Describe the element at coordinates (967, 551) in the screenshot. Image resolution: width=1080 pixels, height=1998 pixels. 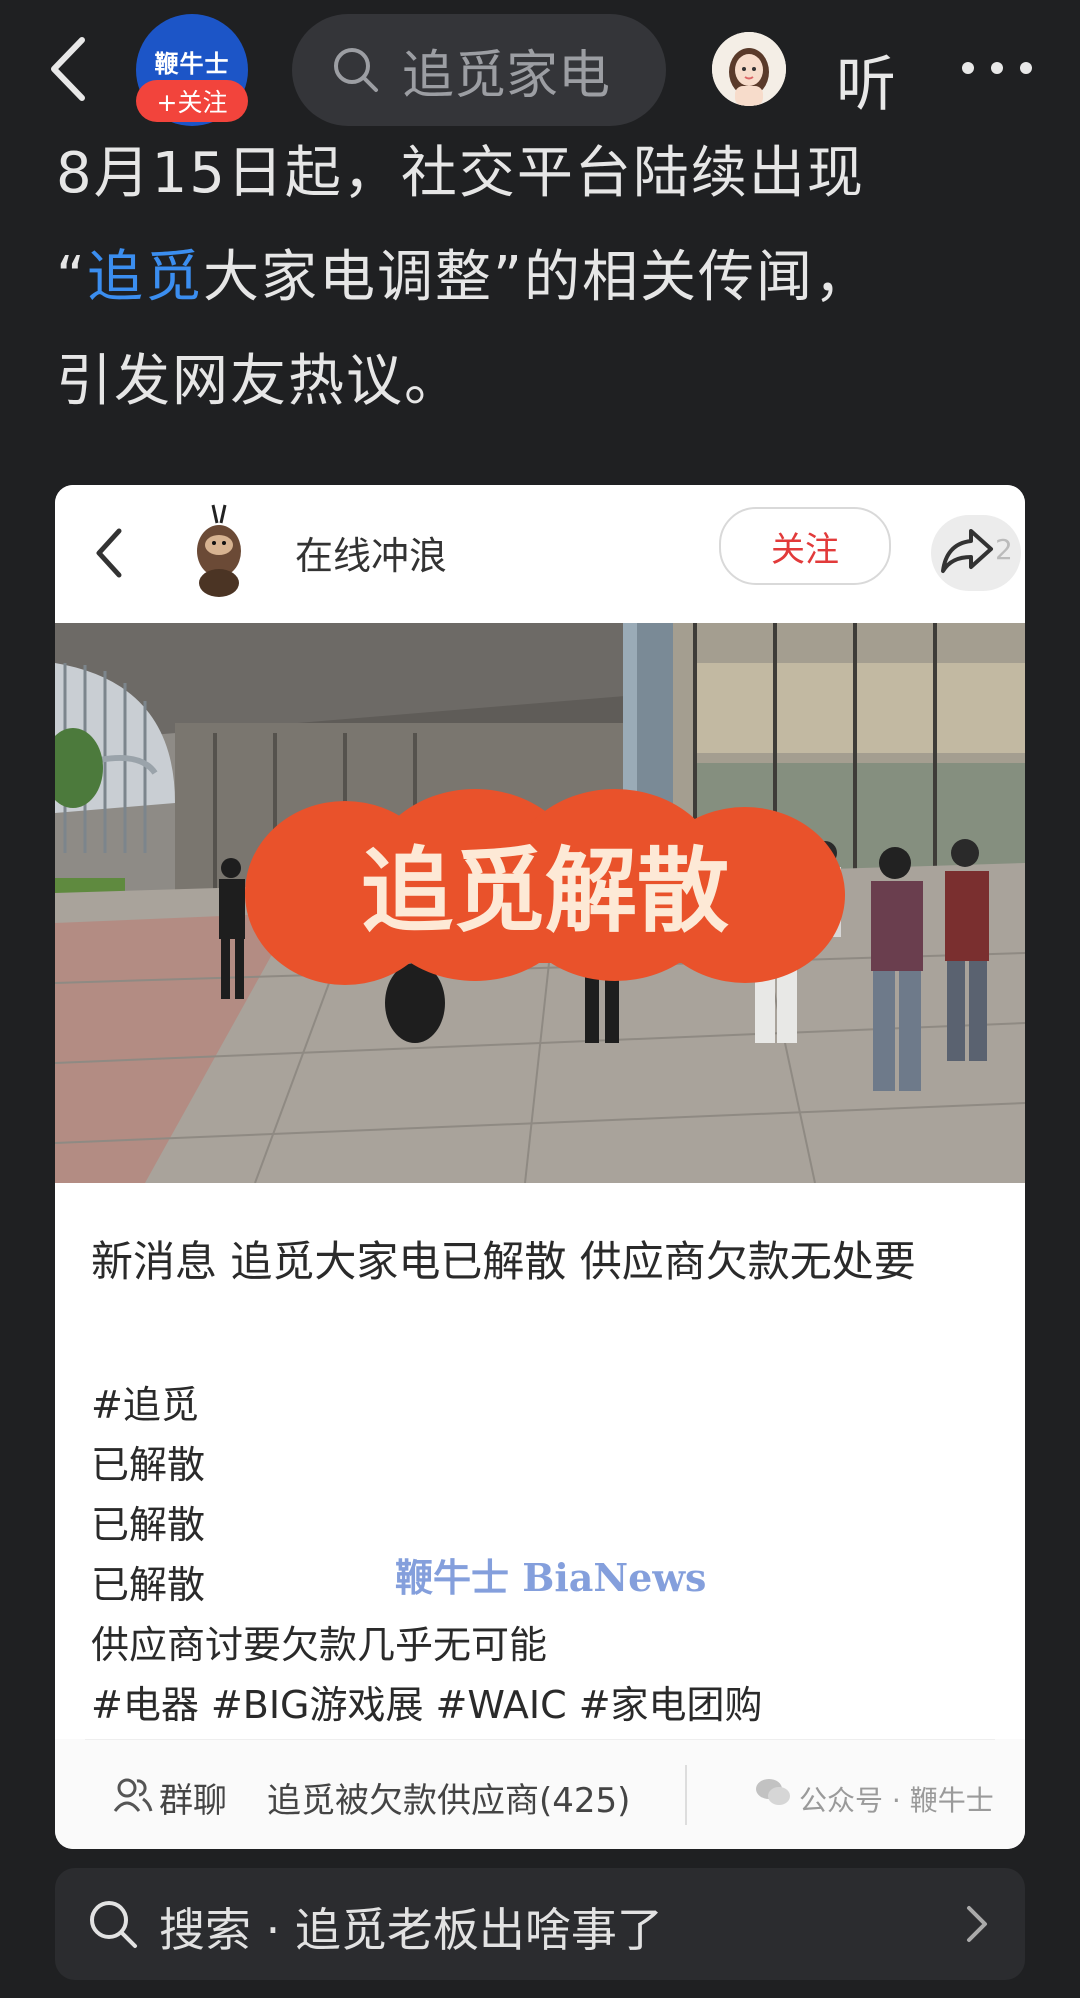
I see `share-icon` at that location.